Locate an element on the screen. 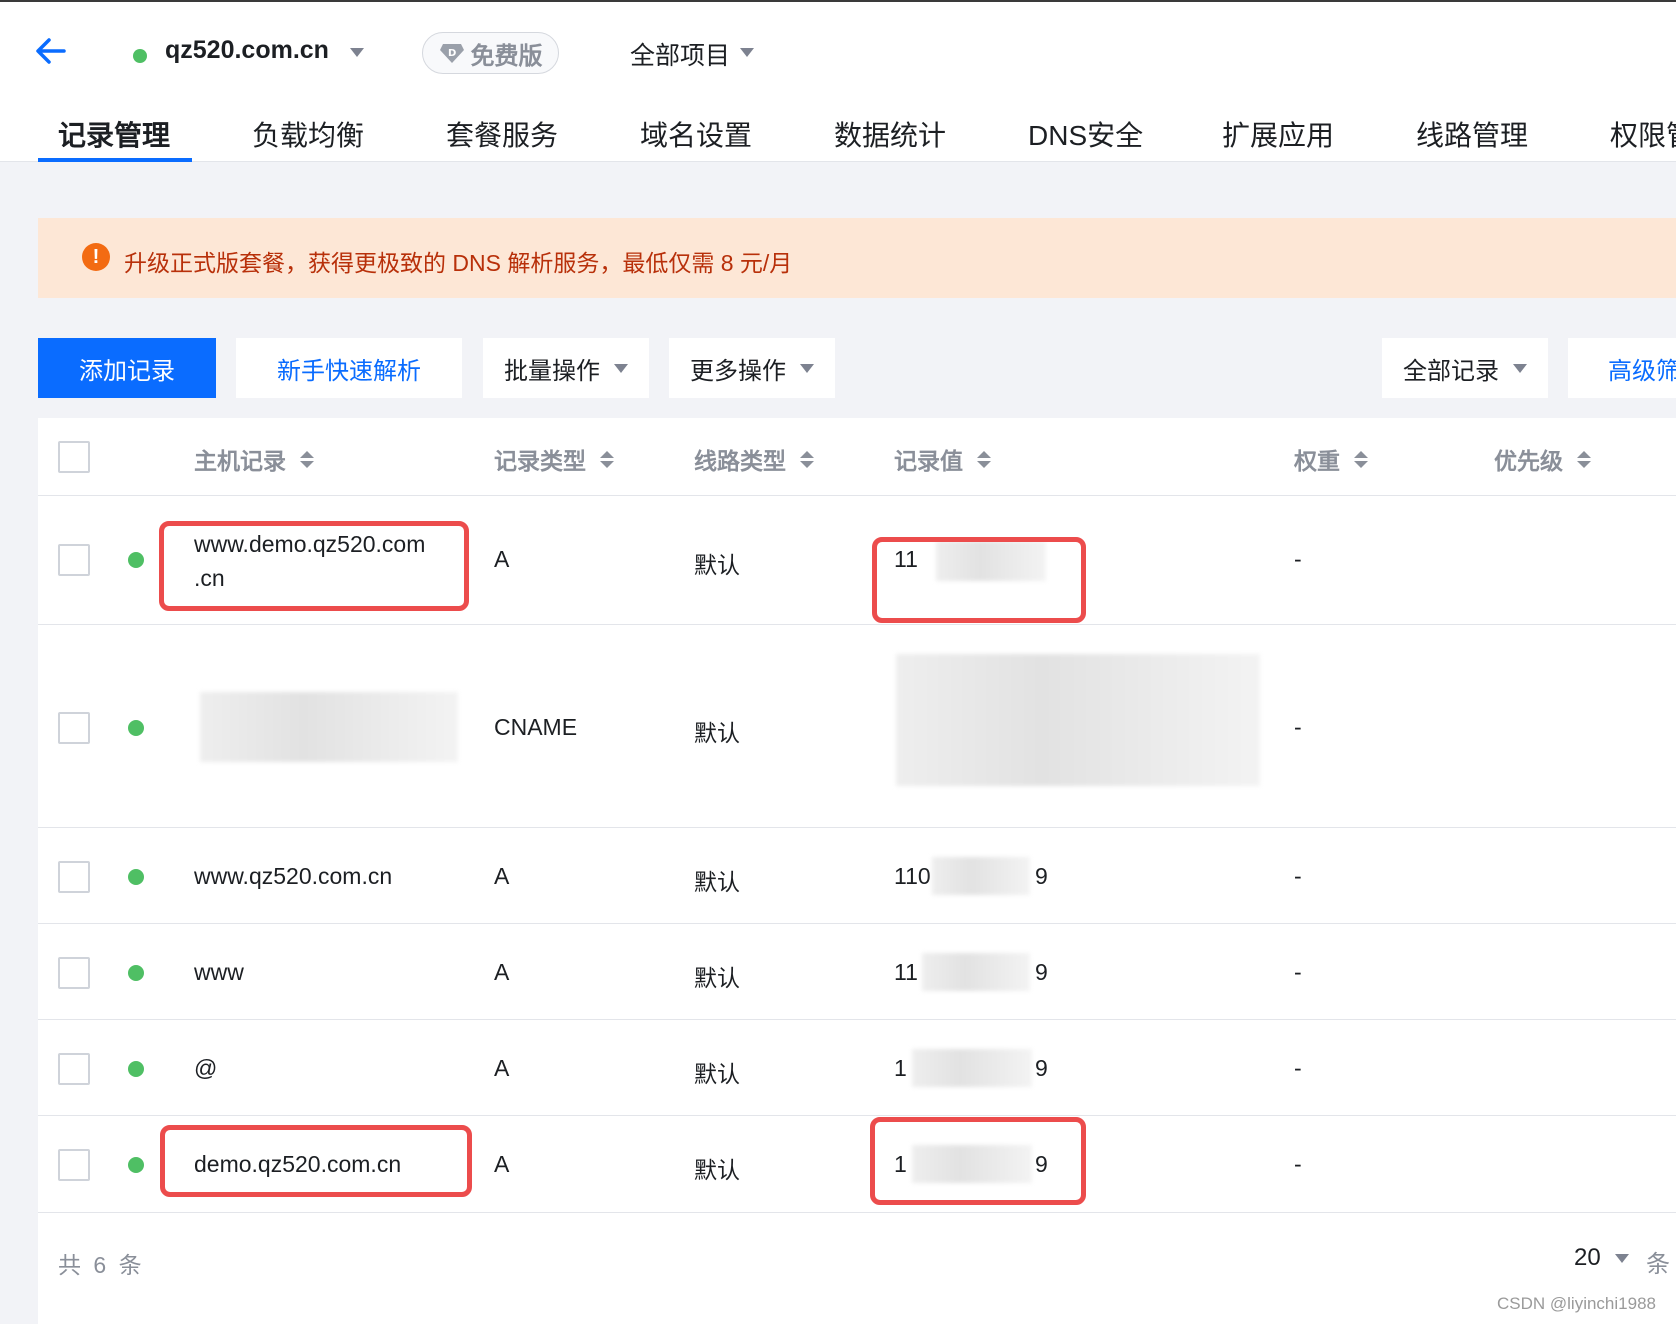  column-header-value: 记录值 is located at coordinates (942, 459).